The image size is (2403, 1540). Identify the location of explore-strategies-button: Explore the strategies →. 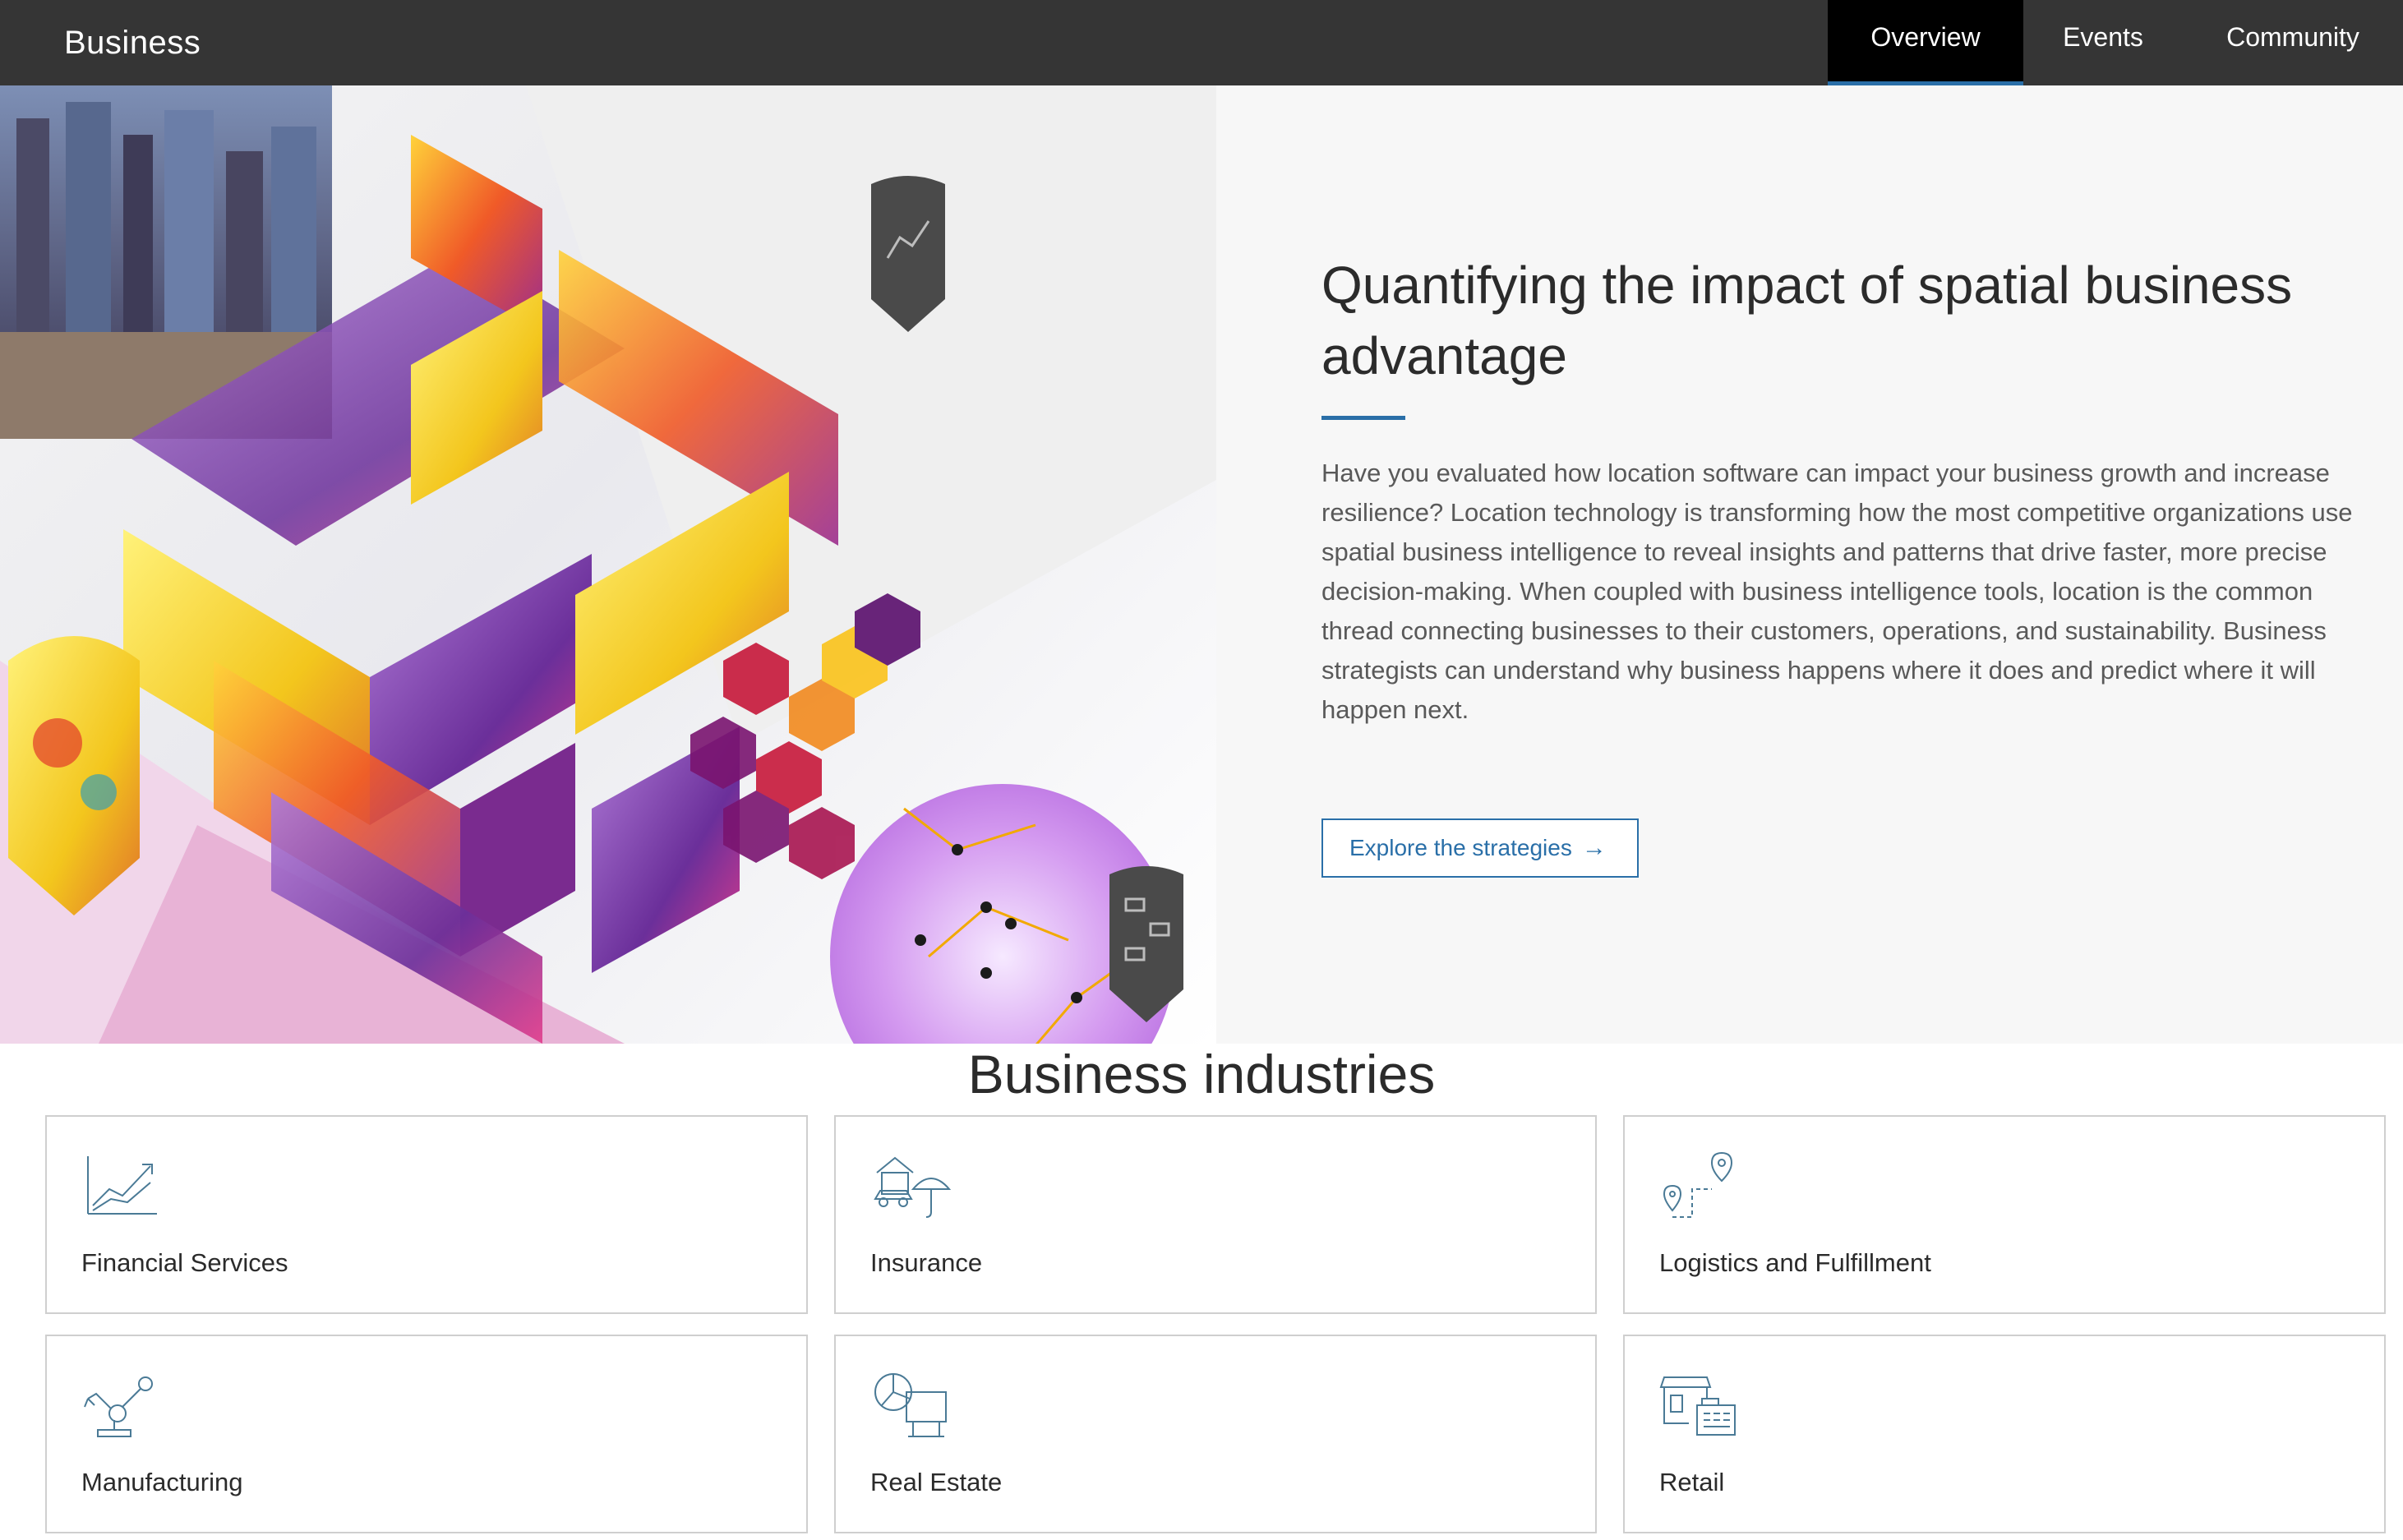
(1480, 848).